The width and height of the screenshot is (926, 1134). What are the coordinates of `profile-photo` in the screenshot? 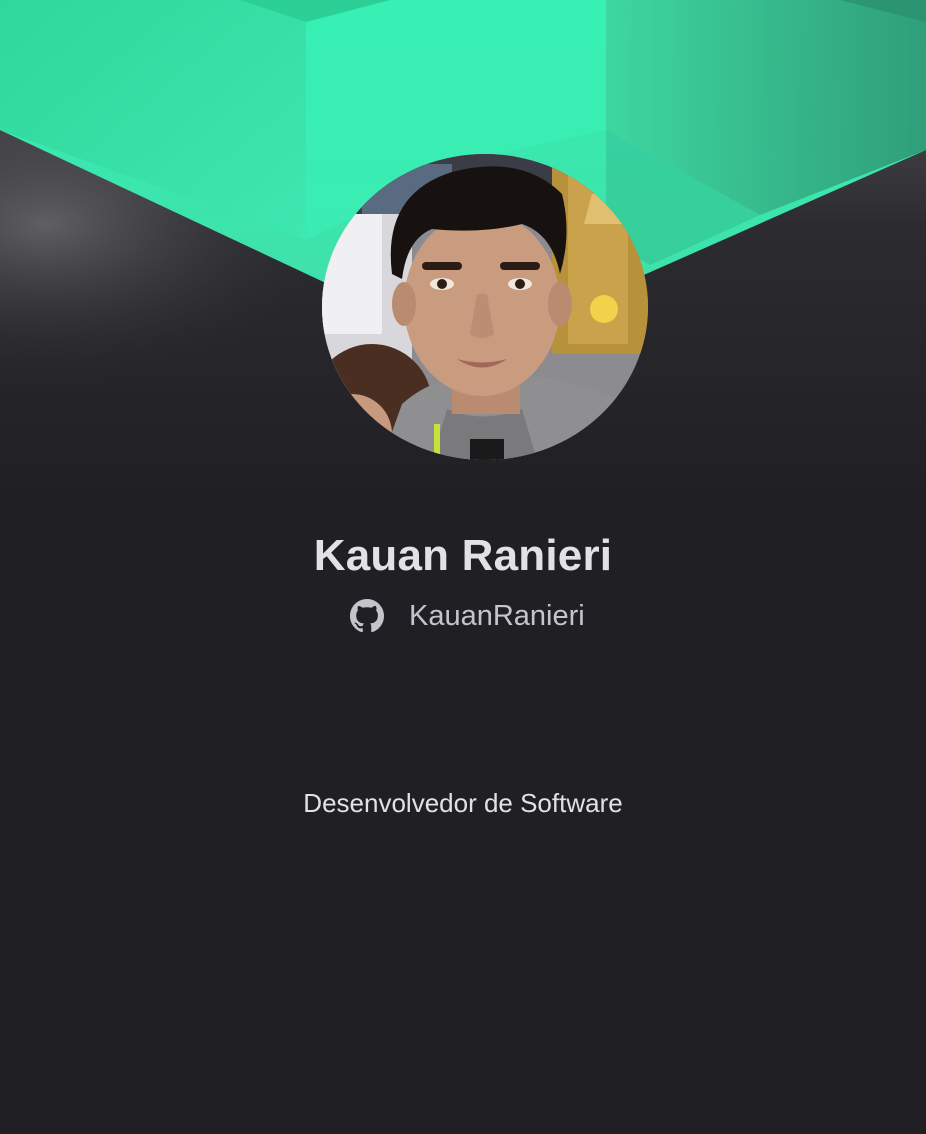 It's located at (485, 307).